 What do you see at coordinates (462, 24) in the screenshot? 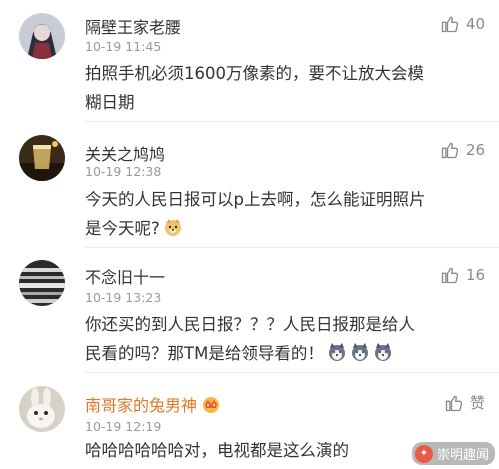
I see `like-button: 40` at bounding box center [462, 24].